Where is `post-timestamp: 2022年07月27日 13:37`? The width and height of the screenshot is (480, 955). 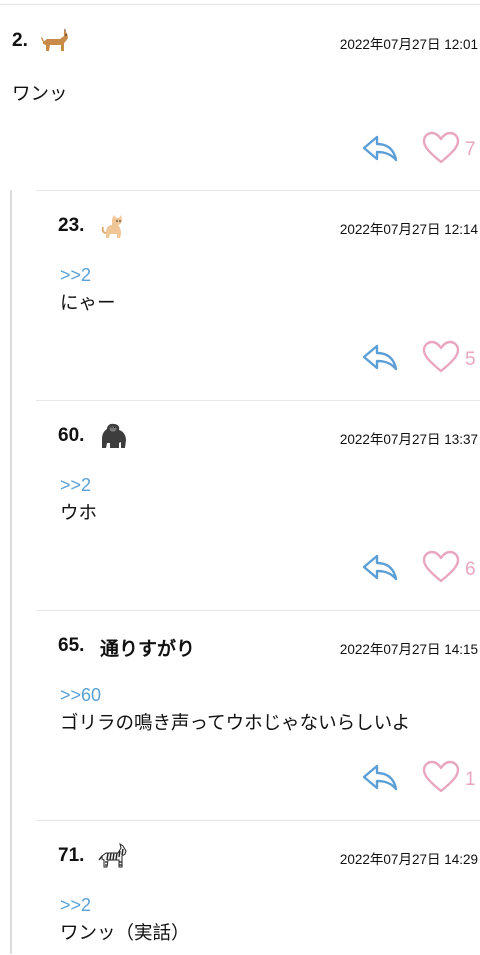
post-timestamp: 2022年07月27日 13:37 is located at coordinates (408, 439).